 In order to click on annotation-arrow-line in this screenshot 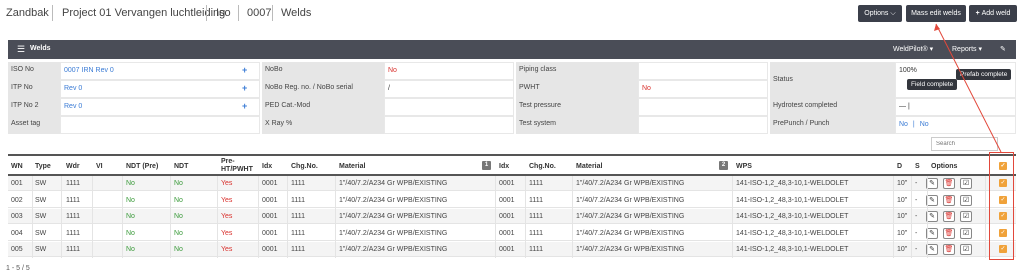, I will do `click(968, 88)`.